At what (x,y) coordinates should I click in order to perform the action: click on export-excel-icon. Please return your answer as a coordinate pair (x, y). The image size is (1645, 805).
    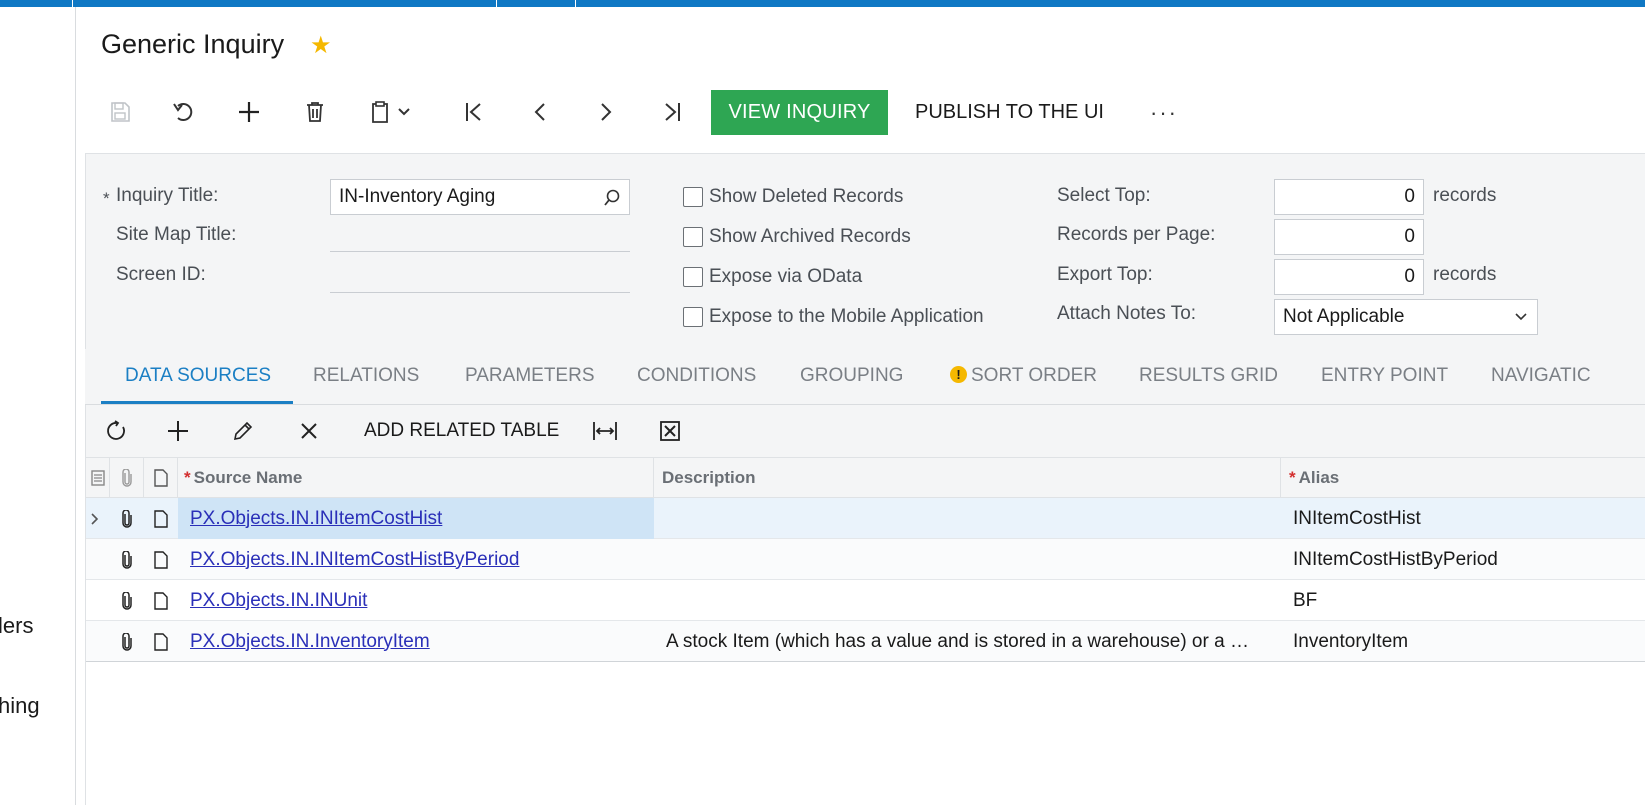
    Looking at the image, I should click on (670, 431).